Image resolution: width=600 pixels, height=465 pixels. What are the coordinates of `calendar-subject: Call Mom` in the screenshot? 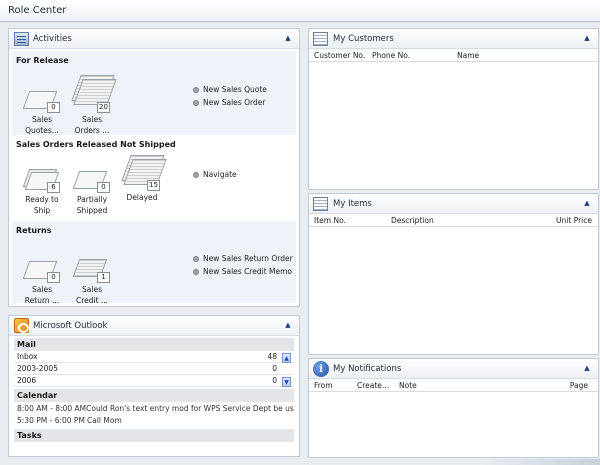 It's located at (104, 420).